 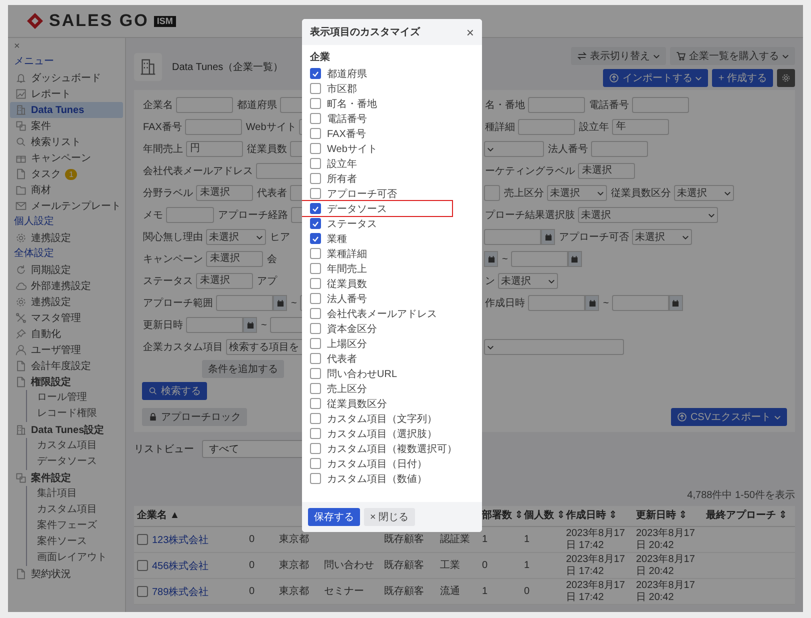 I want to click on action-button: + 作成する, so click(x=742, y=78).